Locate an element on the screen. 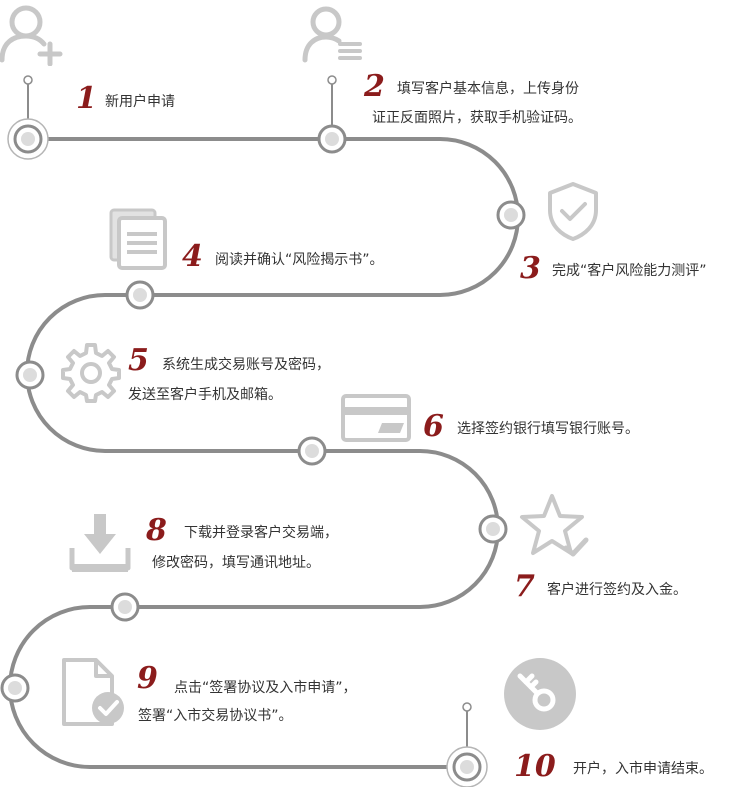 The height and width of the screenshot is (787, 750). step-5-number: 5 is located at coordinates (138, 360).